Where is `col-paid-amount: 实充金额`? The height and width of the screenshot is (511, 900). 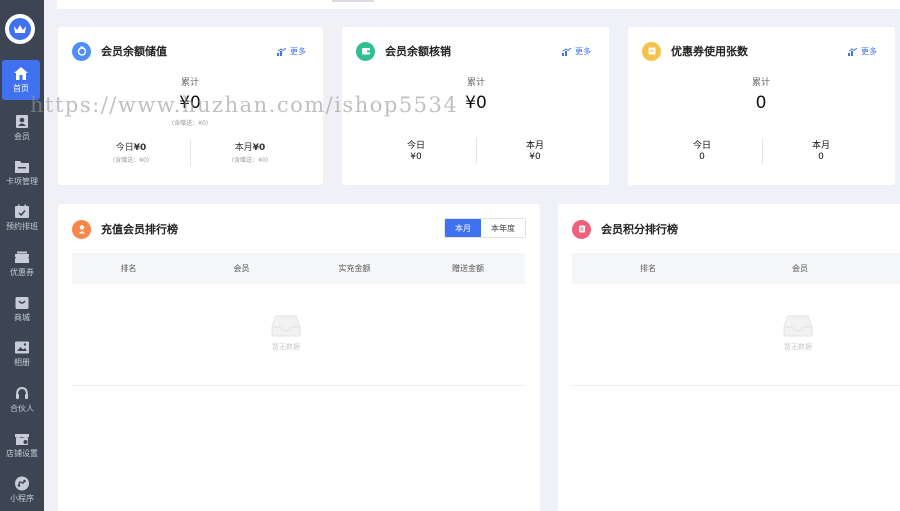 col-paid-amount: 实充金额 is located at coordinates (354, 268).